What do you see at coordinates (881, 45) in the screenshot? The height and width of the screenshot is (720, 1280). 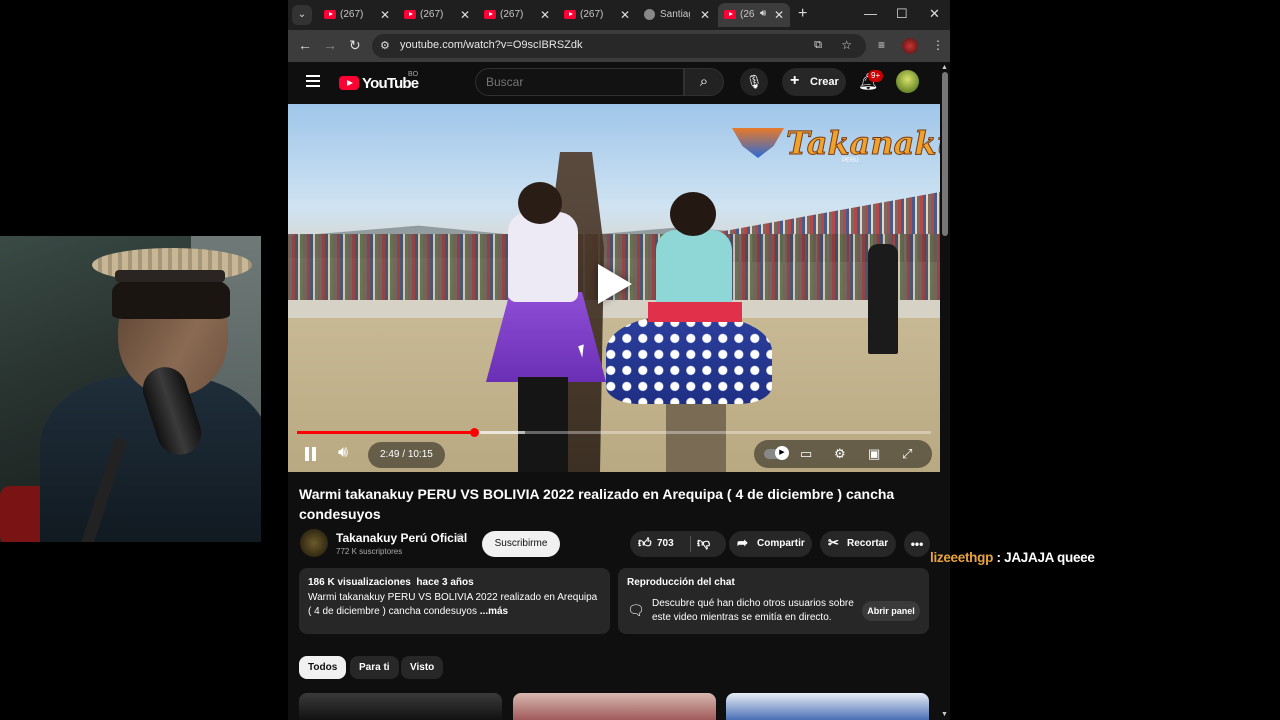 I see `media-control-icon: ≡` at bounding box center [881, 45].